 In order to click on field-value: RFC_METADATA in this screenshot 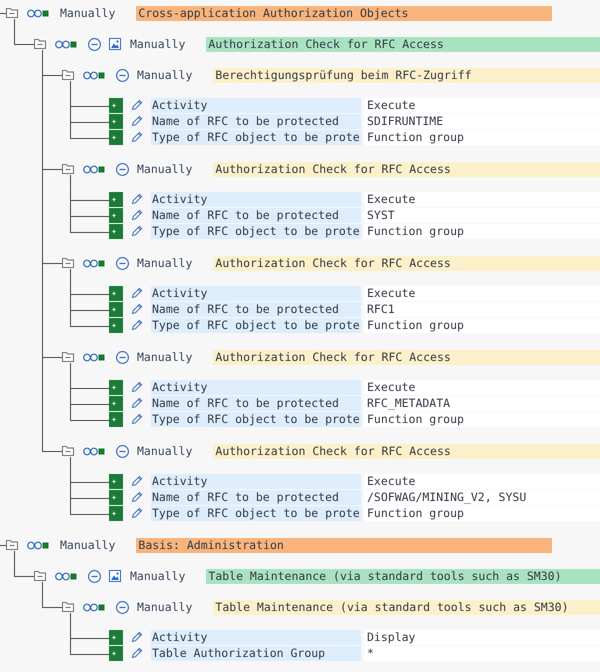, I will do `click(482, 403)`.